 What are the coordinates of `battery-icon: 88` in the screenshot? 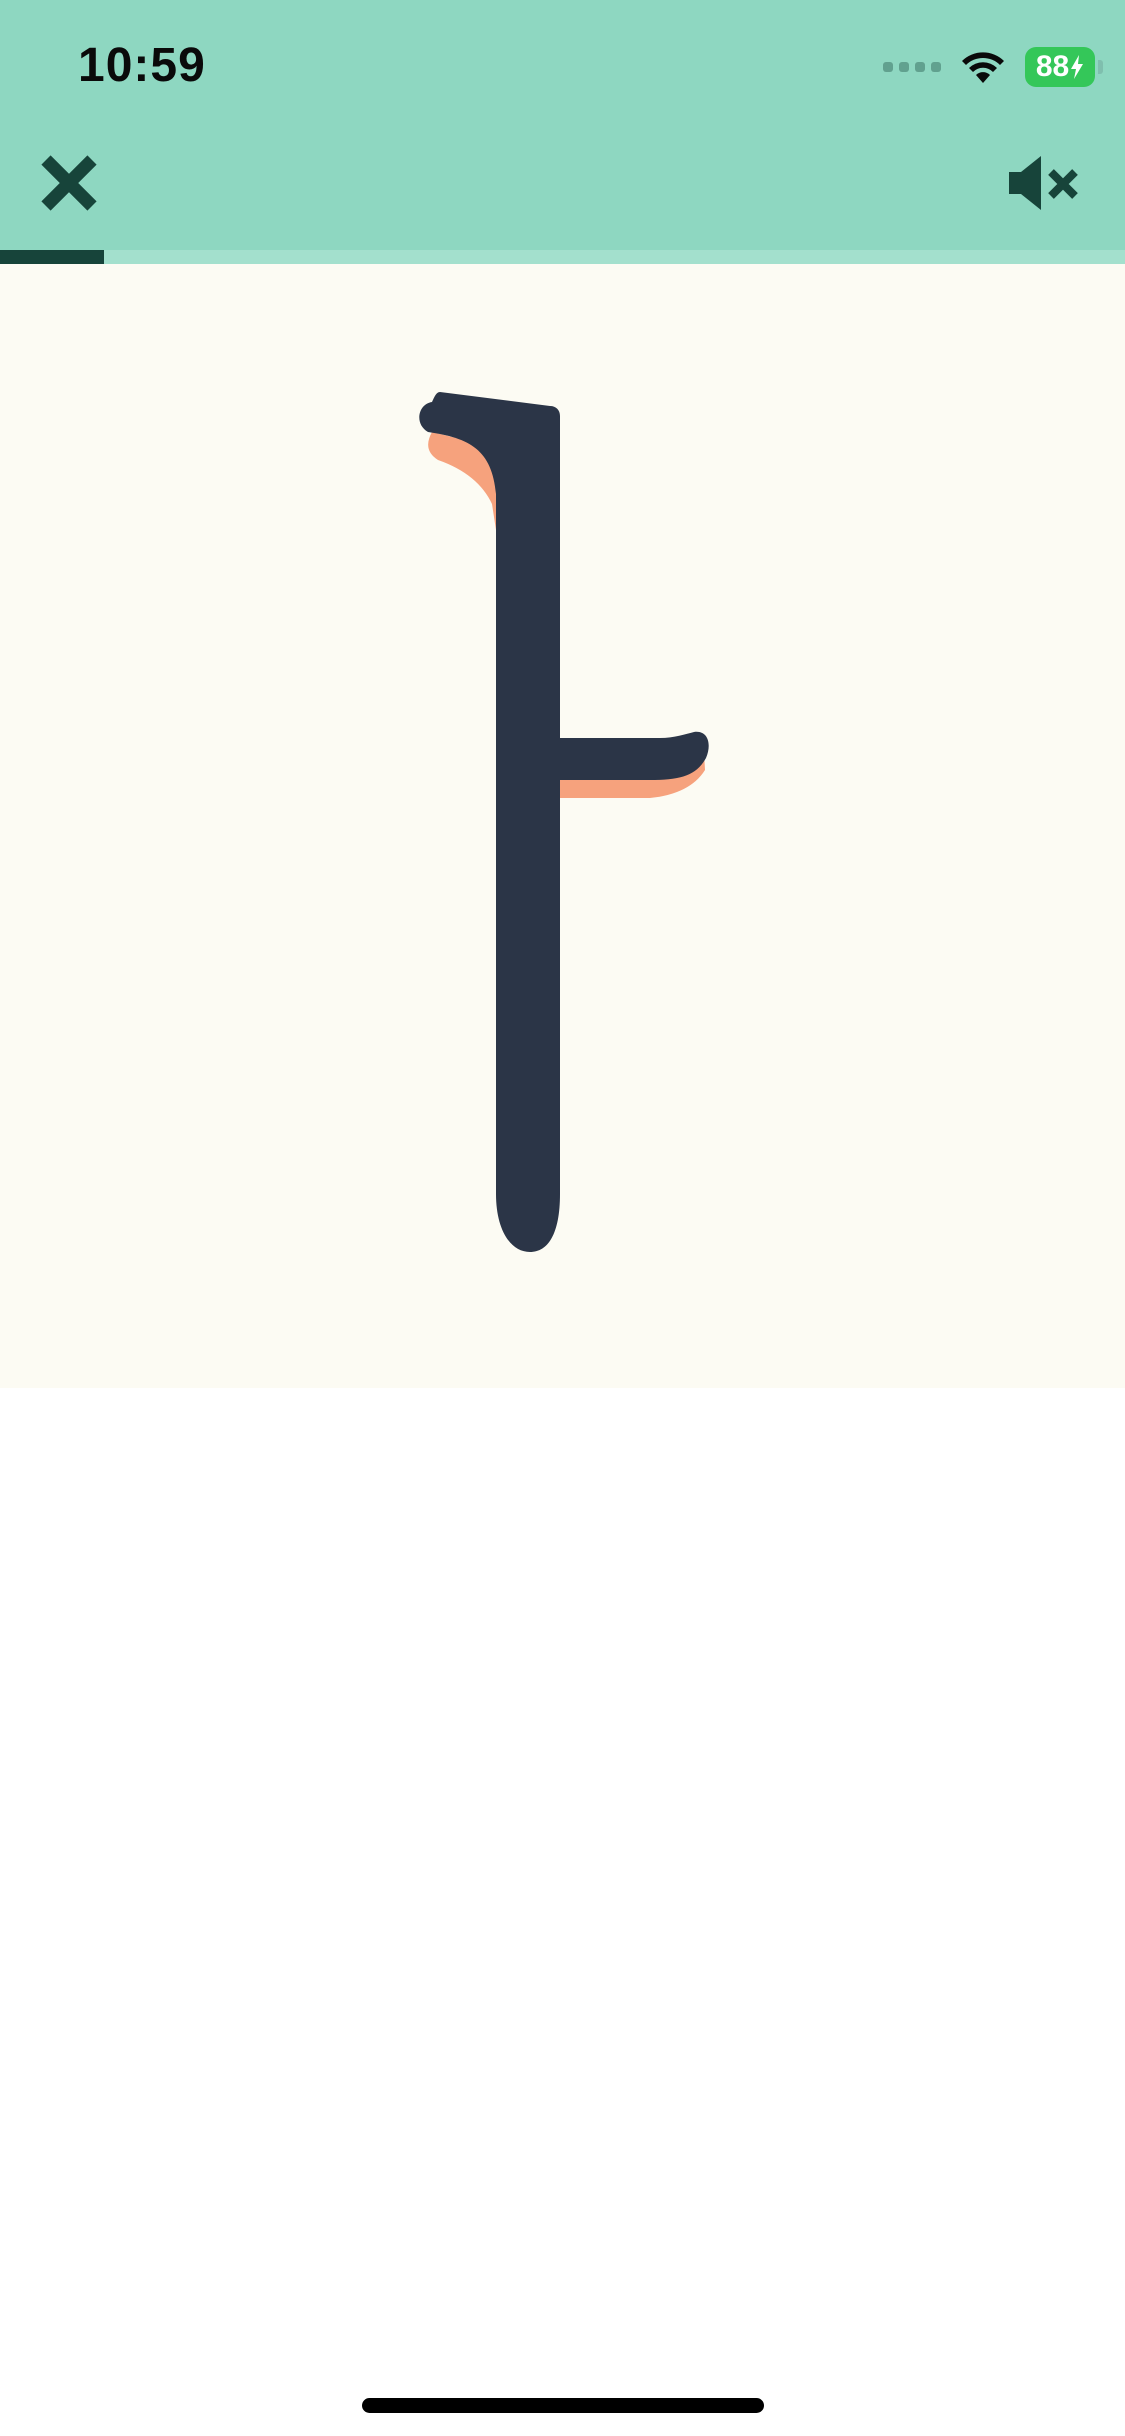 It's located at (1064, 67).